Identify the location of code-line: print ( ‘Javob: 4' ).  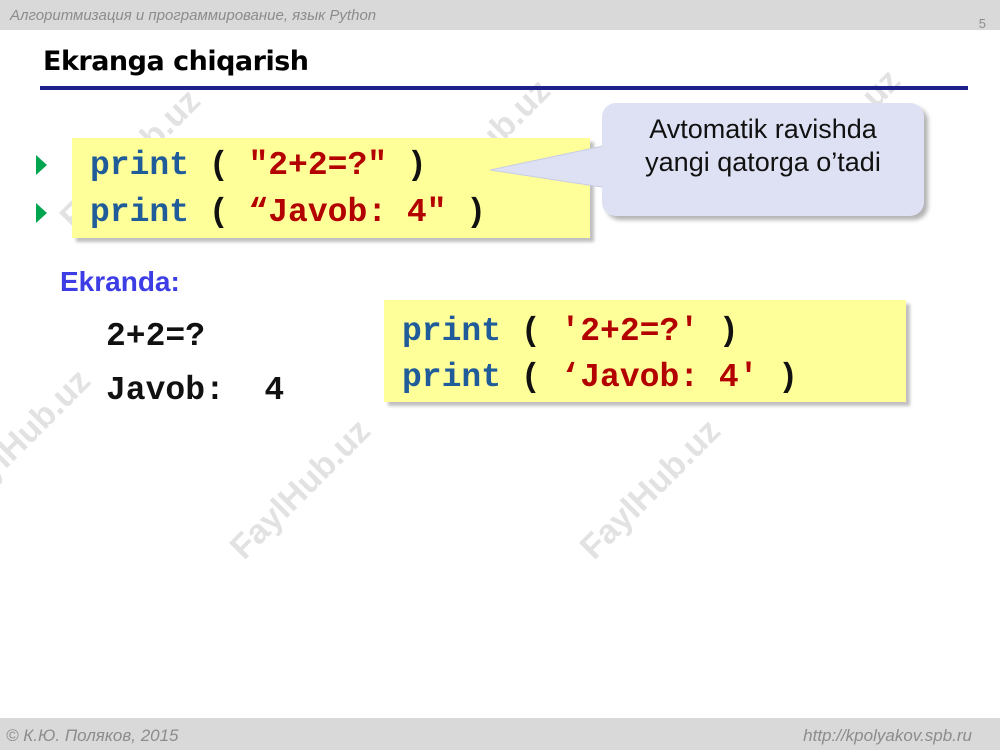
(600, 378).